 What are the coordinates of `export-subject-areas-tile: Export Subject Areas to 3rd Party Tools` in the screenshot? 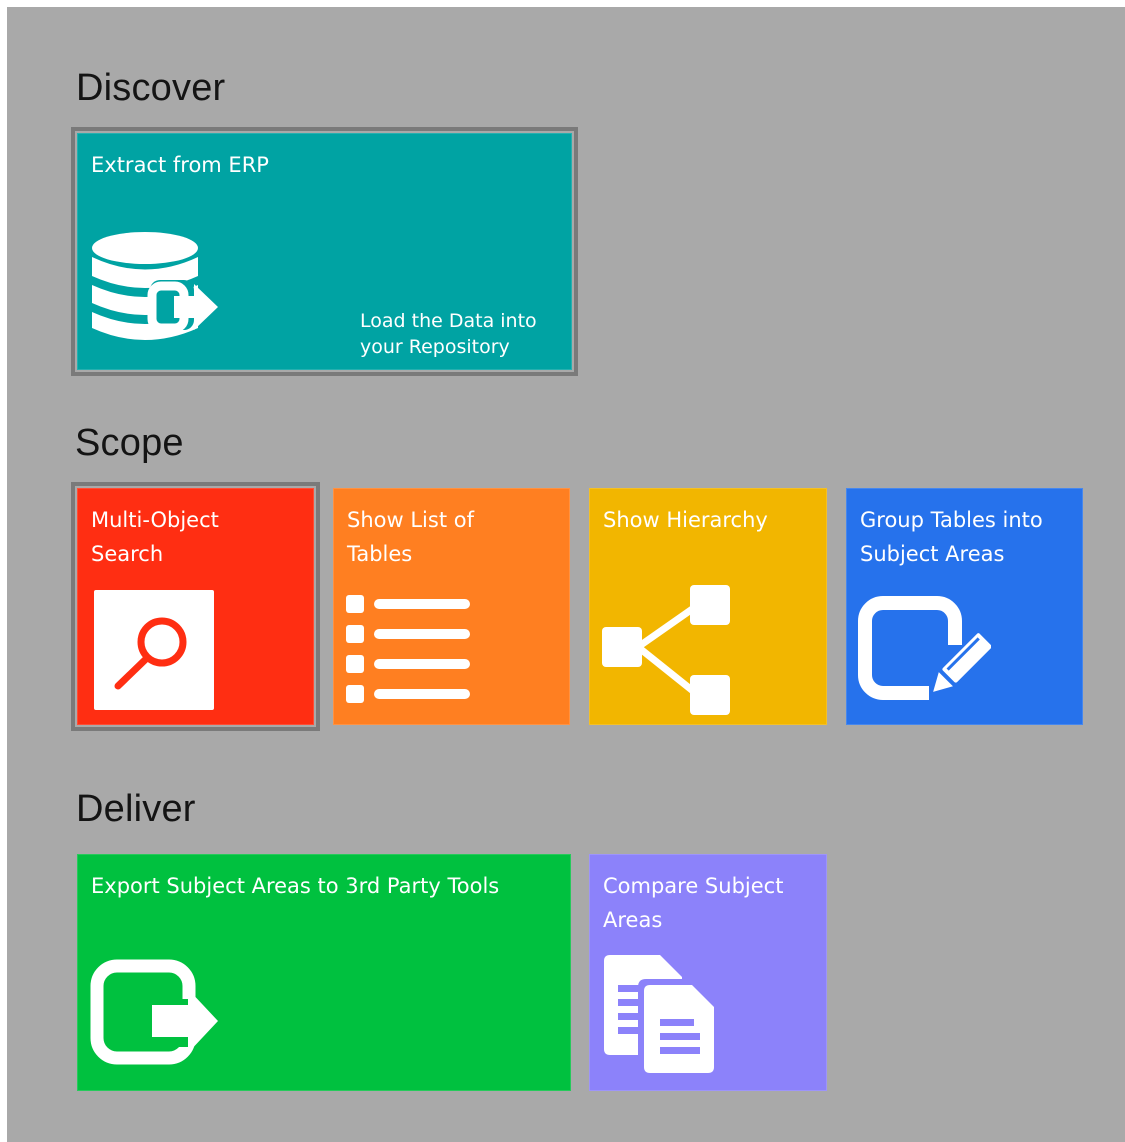 It's located at (324, 972).